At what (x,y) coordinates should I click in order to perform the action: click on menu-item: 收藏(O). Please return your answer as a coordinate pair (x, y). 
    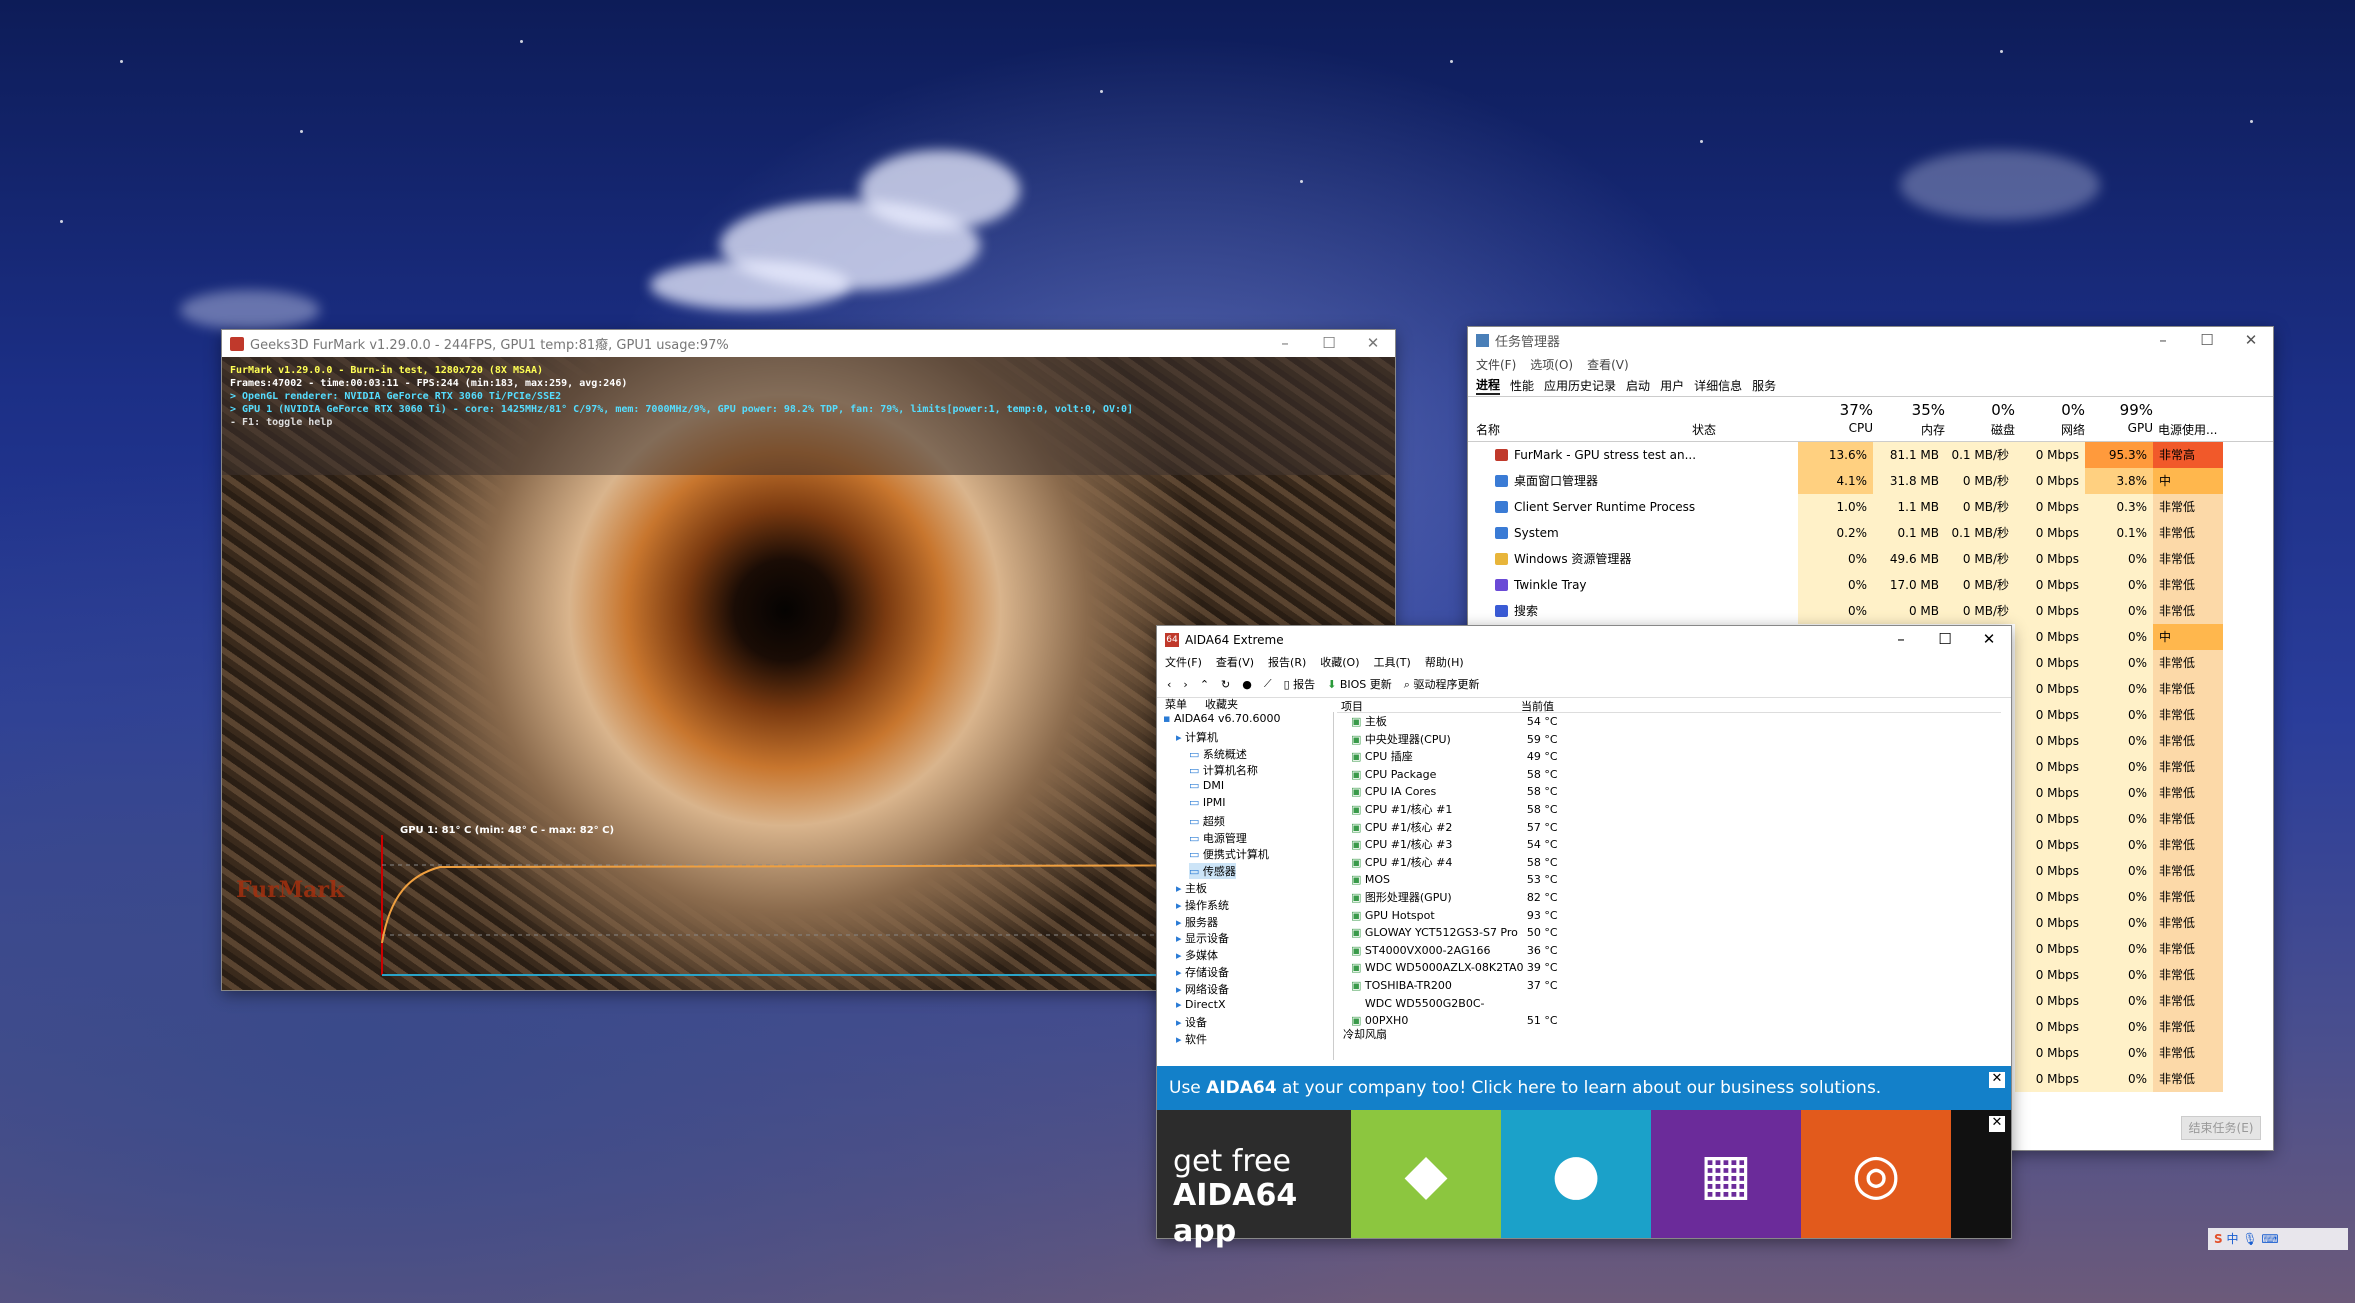
    Looking at the image, I should click on (1339, 662).